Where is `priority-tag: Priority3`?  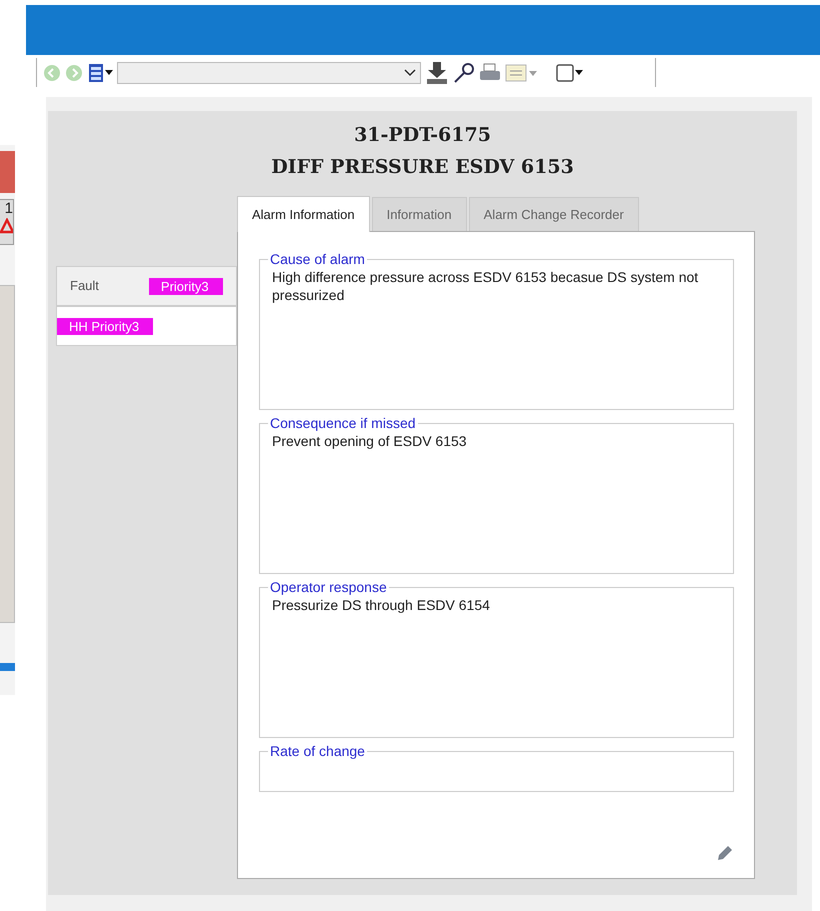 priority-tag: Priority3 is located at coordinates (185, 286).